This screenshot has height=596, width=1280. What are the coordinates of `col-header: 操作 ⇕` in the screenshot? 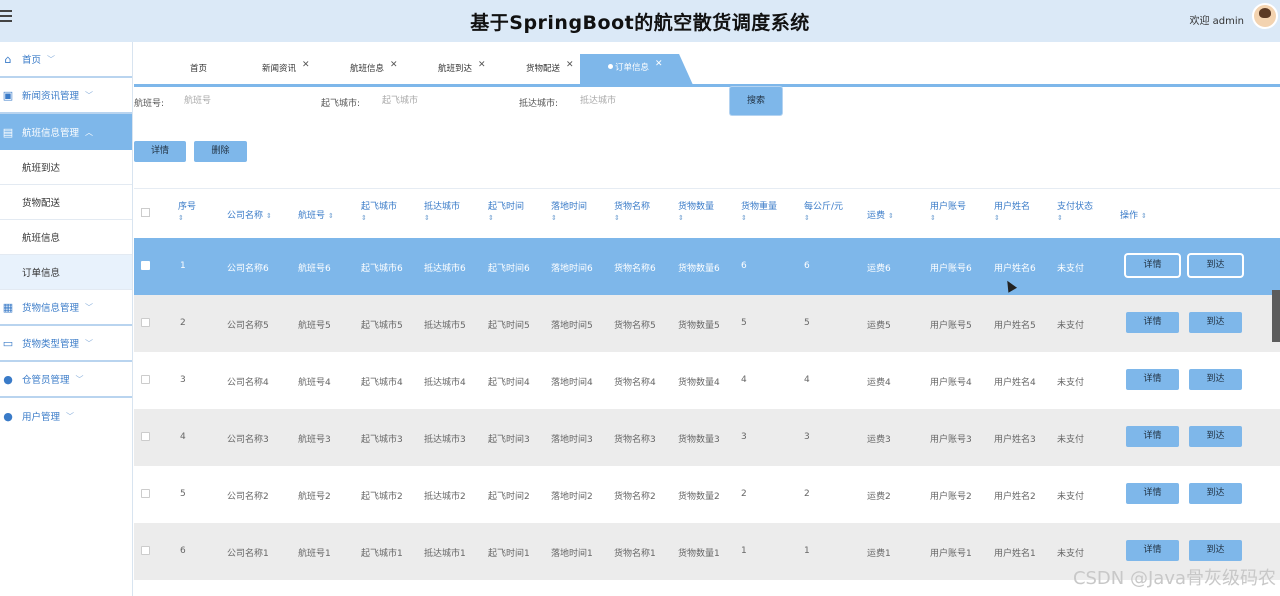 It's located at (1133, 214).